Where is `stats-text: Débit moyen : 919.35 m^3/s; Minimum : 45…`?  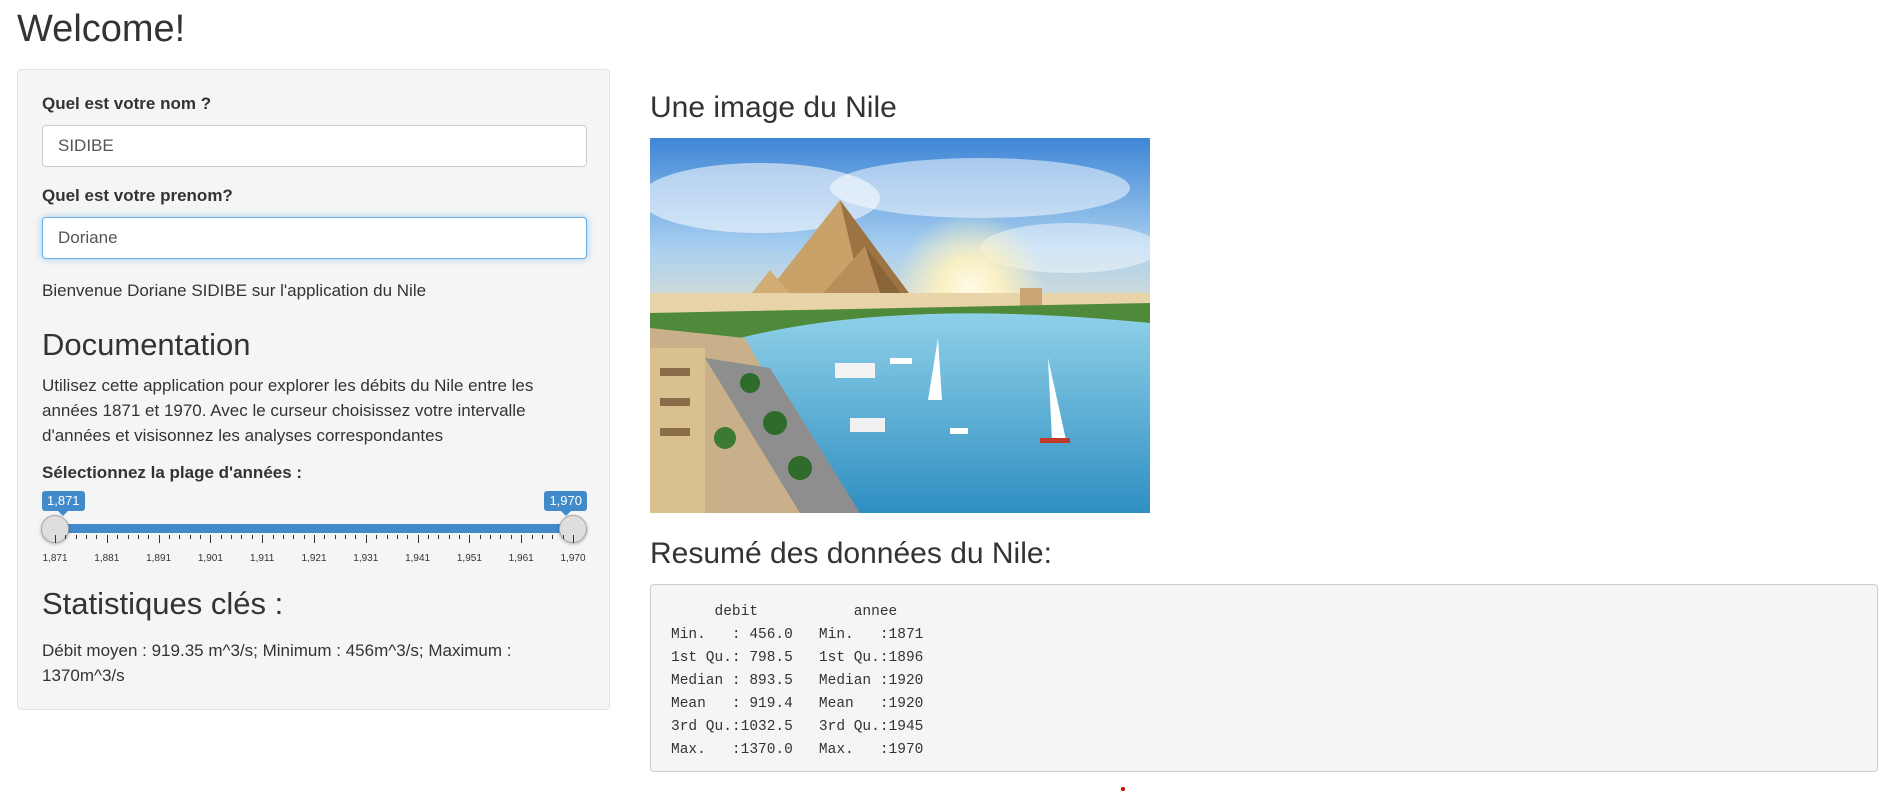
stats-text: Débit moyen : 919.35 m^3/s; Minimum : 45… is located at coordinates (276, 663).